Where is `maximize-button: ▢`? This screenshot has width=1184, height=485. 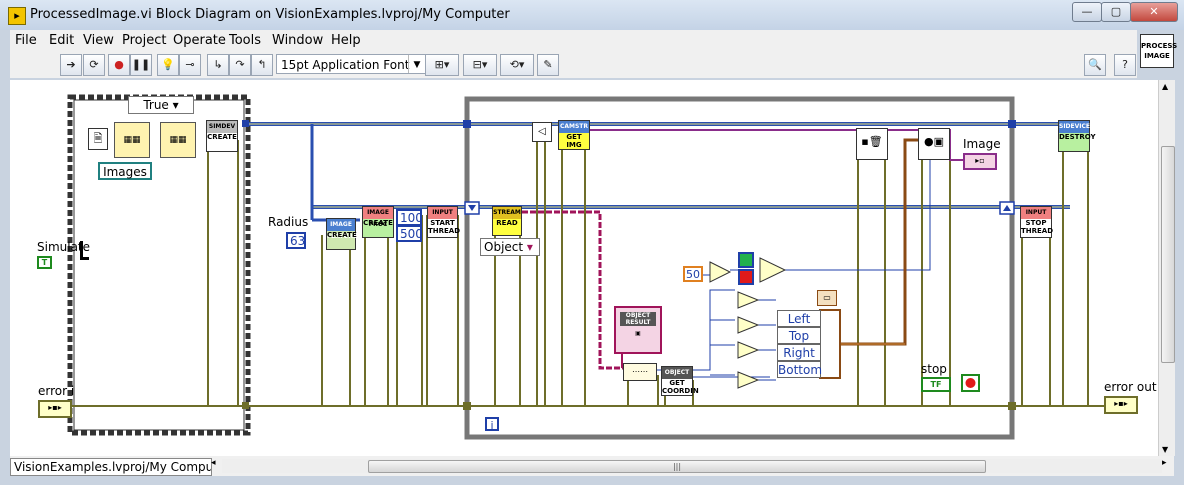 maximize-button: ▢ is located at coordinates (1116, 12).